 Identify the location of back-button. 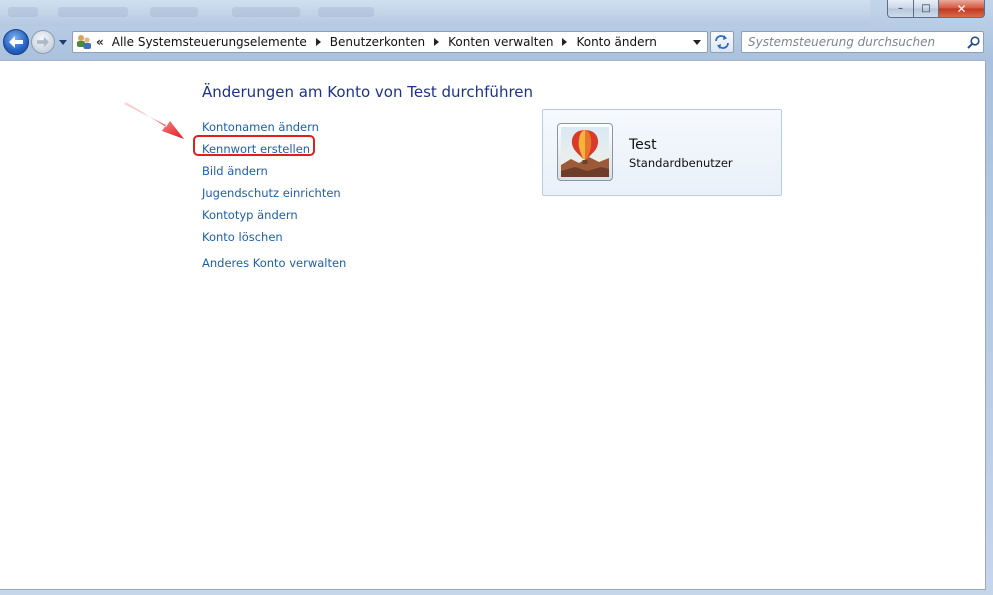
(16, 42).